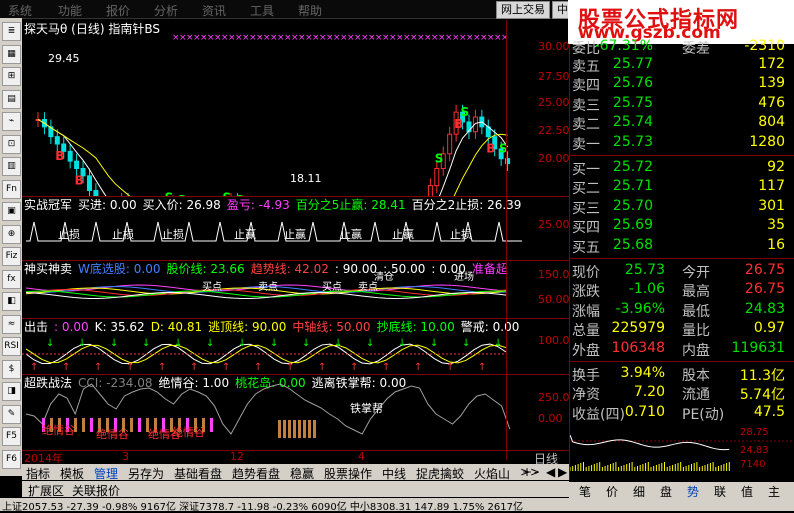  Describe the element at coordinates (682, 124) in the screenshot. I see `quote-row: 卖二 25.74 804` at that location.